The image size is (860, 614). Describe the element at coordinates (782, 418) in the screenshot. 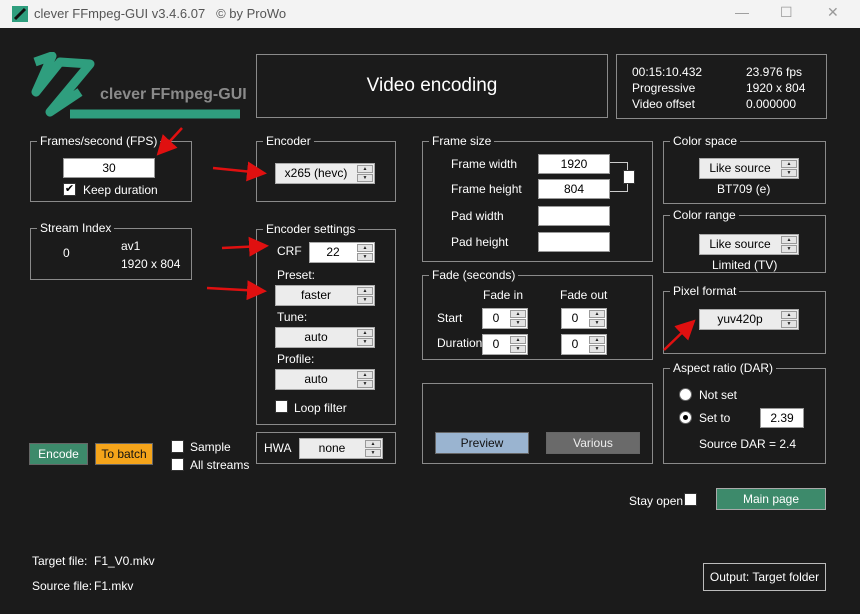

I see `dar-input: 2.39` at that location.